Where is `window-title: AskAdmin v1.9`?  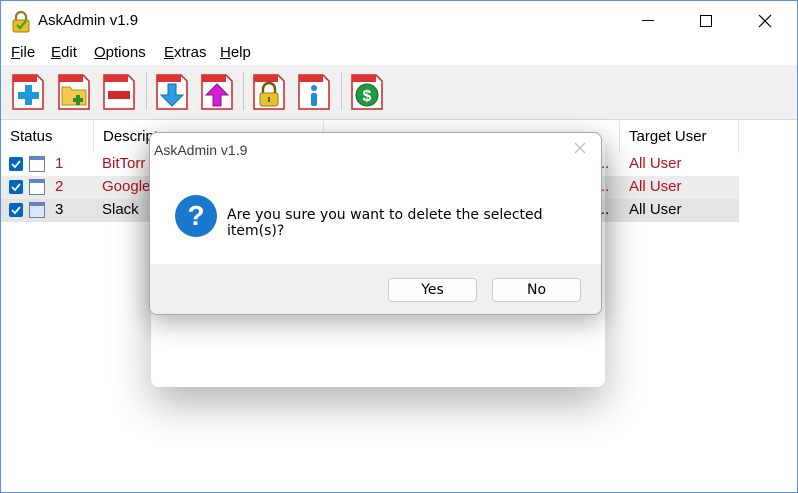
window-title: AskAdmin v1.9 is located at coordinates (88, 20).